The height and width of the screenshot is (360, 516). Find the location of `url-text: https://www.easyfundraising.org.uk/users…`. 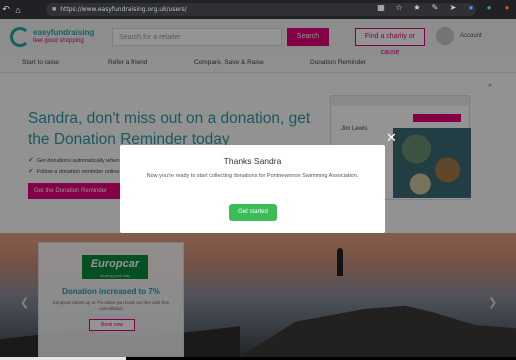

url-text: https://www.easyfundraising.org.uk/users… is located at coordinates (123, 9).